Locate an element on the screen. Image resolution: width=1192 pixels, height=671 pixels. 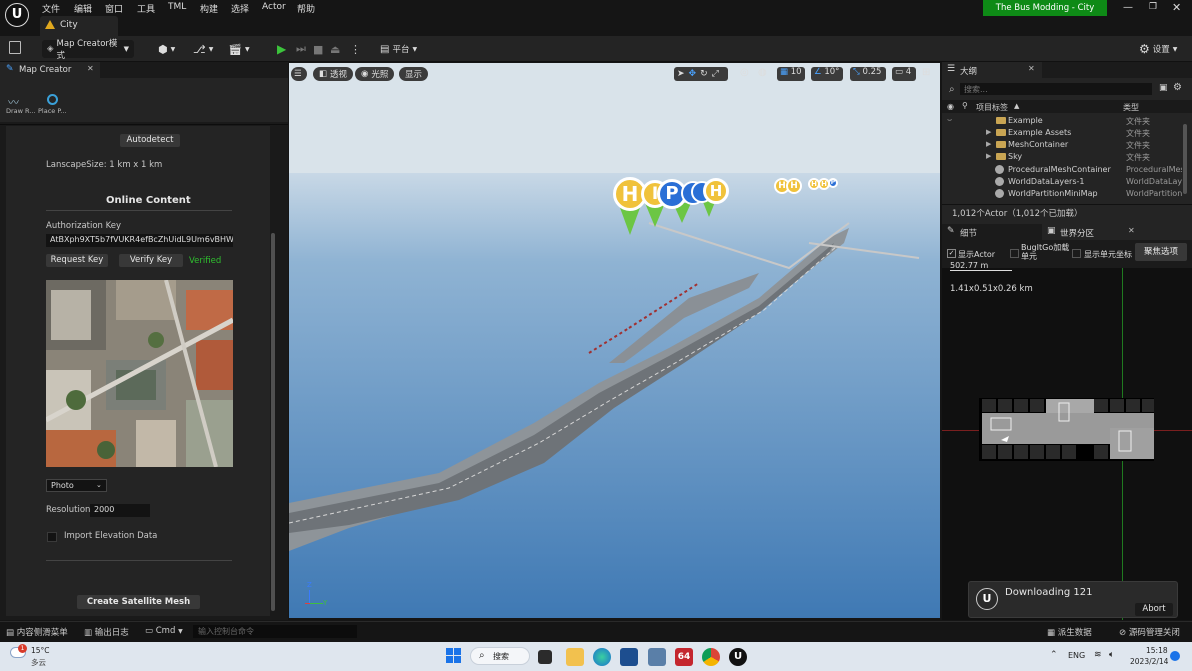
left-panel-scrollbar is located at coordinates (273, 422).